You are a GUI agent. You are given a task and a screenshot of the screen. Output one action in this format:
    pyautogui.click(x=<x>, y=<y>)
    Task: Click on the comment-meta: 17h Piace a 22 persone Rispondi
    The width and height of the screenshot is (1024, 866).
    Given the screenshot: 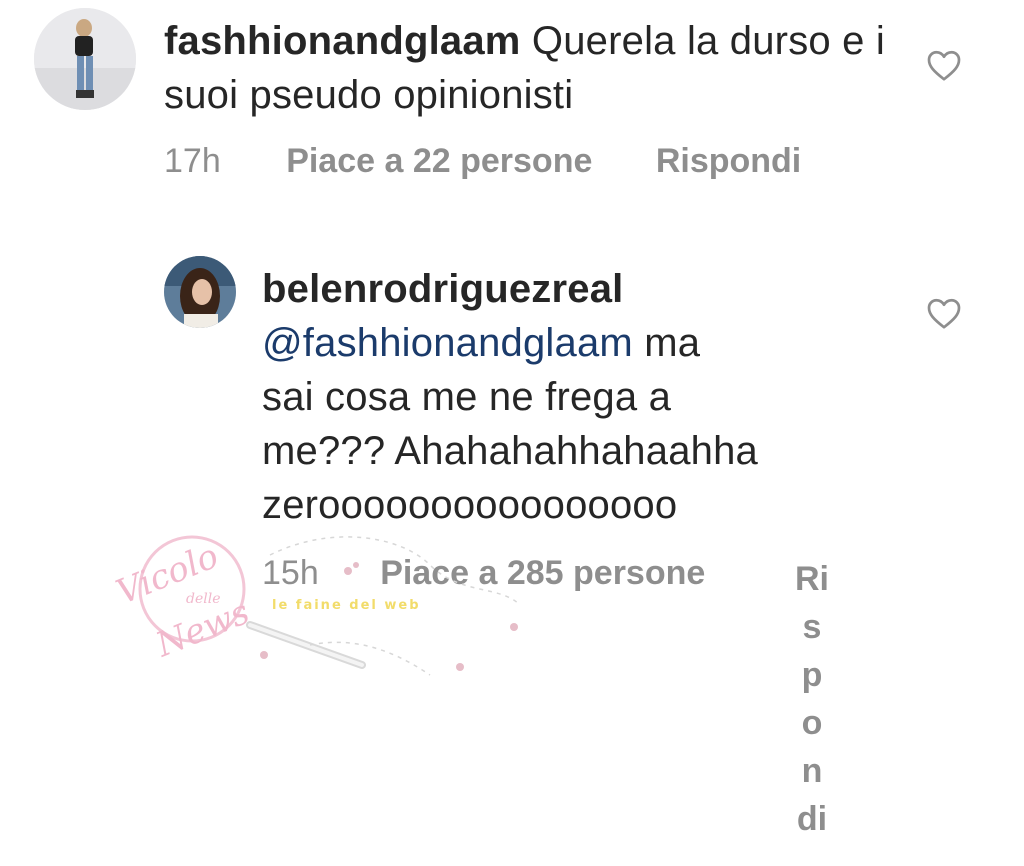 What is the action you would take?
    pyautogui.click(x=482, y=161)
    